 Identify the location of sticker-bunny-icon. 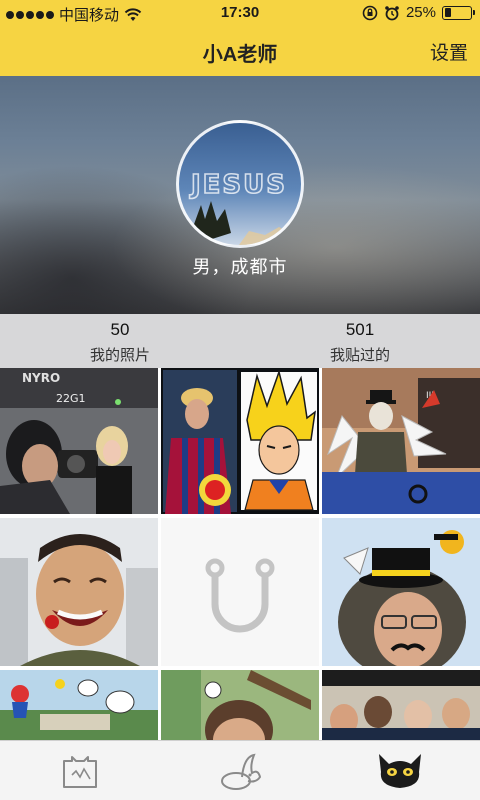
(241, 771).